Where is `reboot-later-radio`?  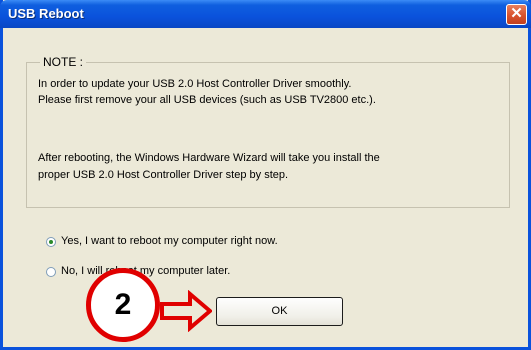
reboot-later-radio is located at coordinates (51, 272).